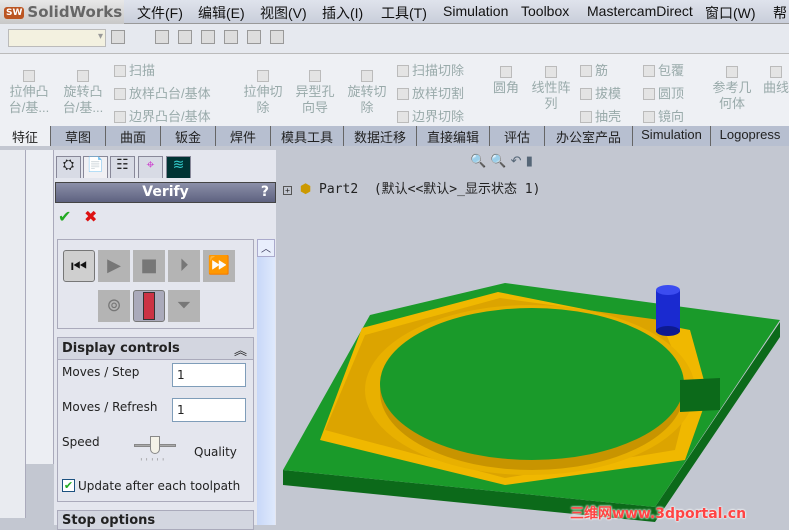  Describe the element at coordinates (209, 410) in the screenshot. I see `moves-refresh-input: 1` at that location.